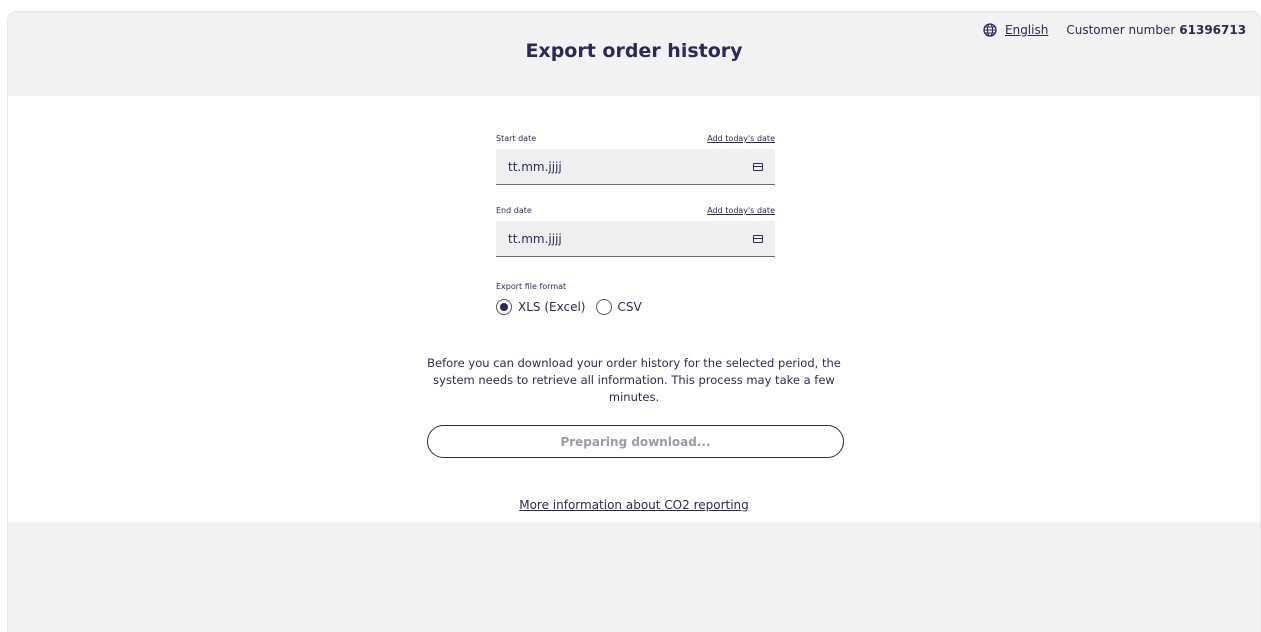  I want to click on end-date-today-link: Add today's date, so click(741, 210).